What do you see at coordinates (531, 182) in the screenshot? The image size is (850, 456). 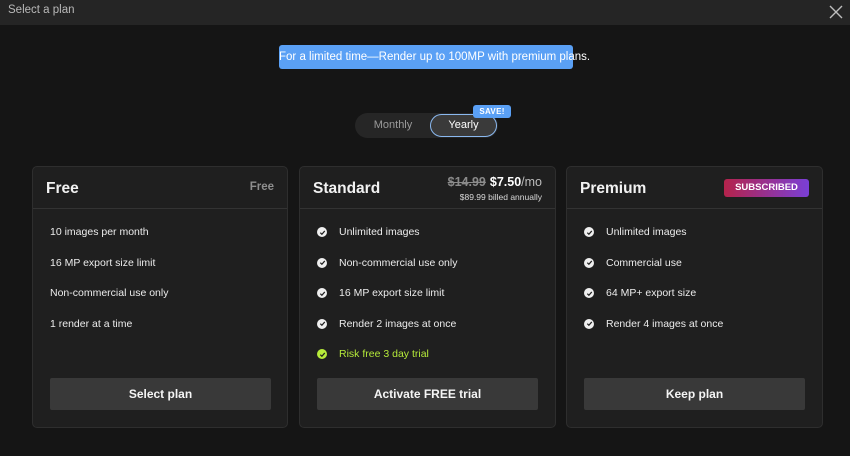 I see `price-period: /mo` at bounding box center [531, 182].